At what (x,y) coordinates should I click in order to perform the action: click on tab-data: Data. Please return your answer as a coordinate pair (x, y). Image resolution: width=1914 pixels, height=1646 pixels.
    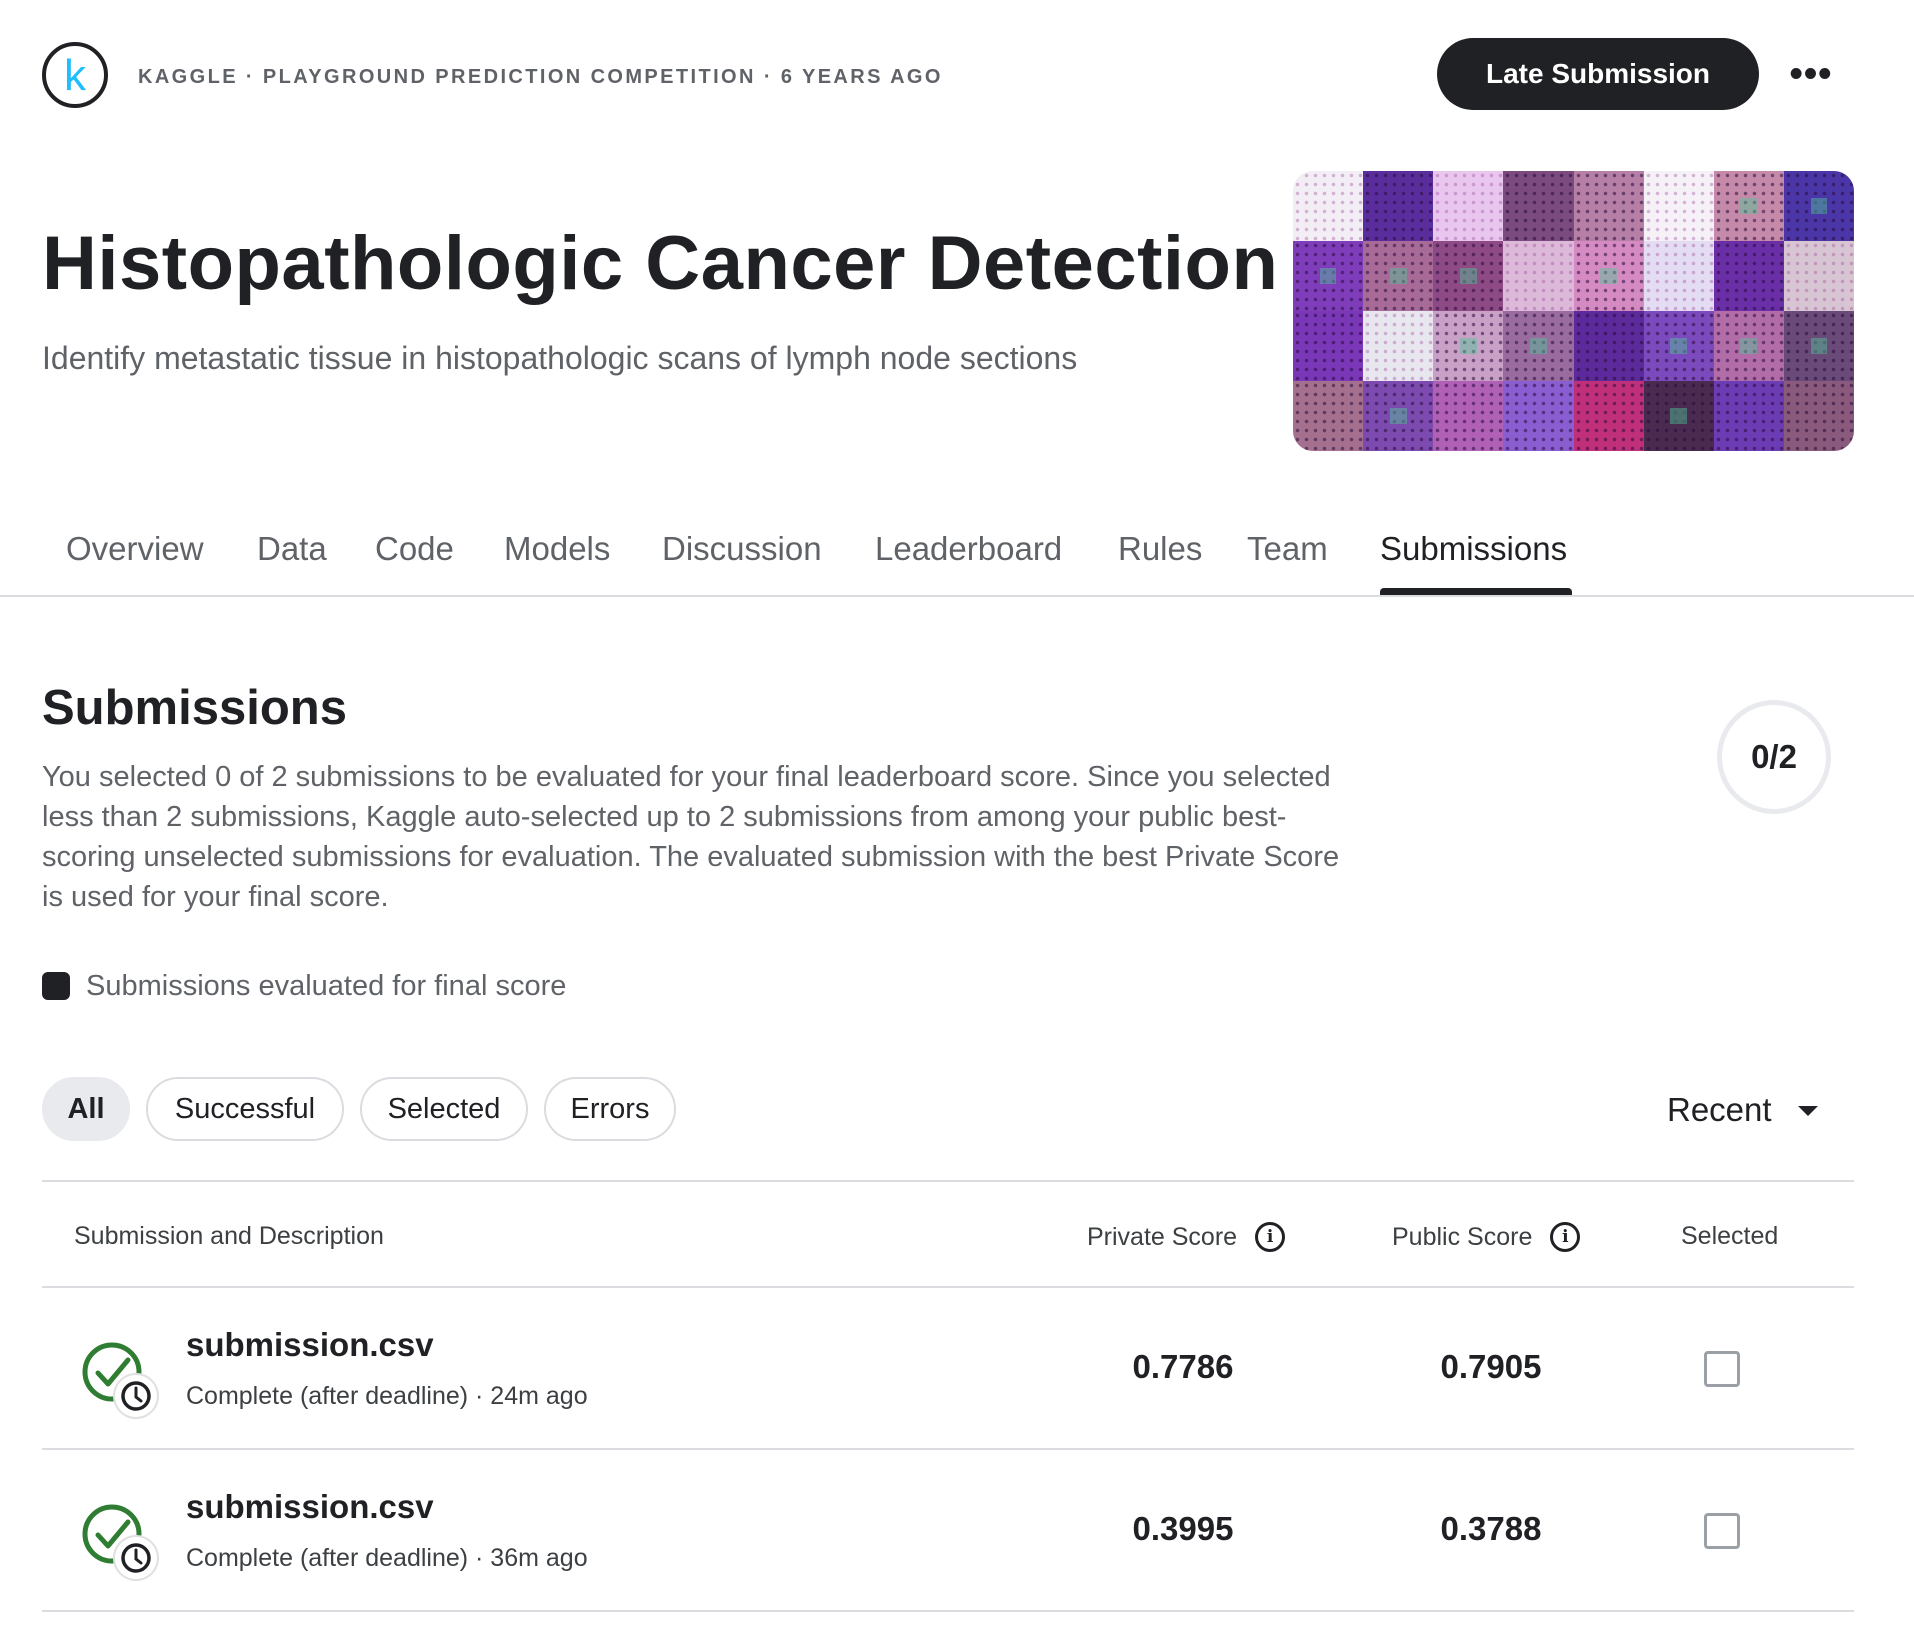
    Looking at the image, I should click on (292, 549).